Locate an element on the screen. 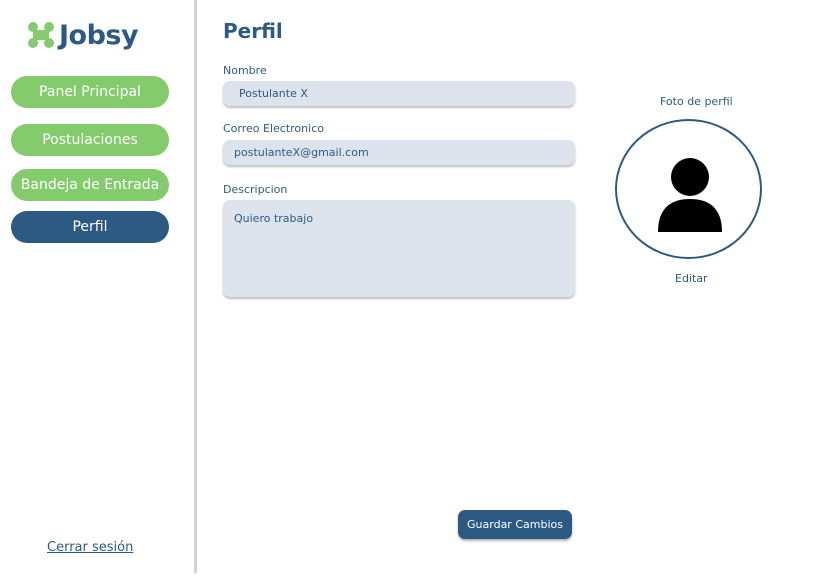 Image resolution: width=823 pixels, height=583 pixels. brand-logo: Jobsy is located at coordinates (83, 35).